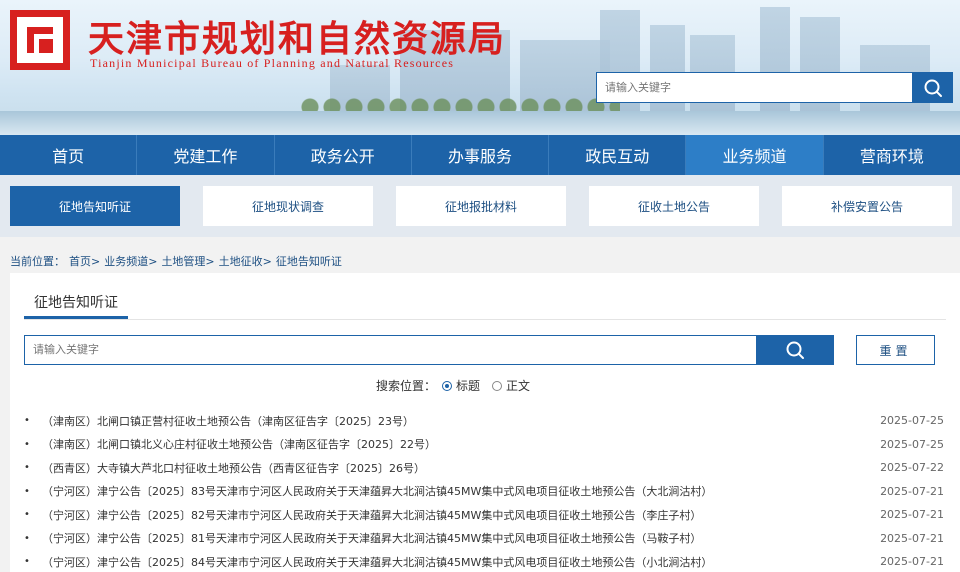  Describe the element at coordinates (461, 444) in the screenshot. I see `list-item-title: （津南区）北闸口镇北义心庄村征收土地预公告（津南区征告字〔2025〕22号）` at that location.